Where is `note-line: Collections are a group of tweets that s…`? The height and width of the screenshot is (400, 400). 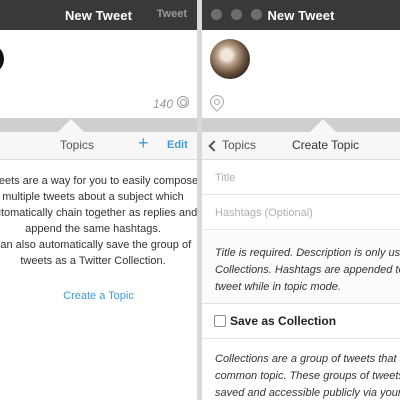 note-line: Collections are a group of tweets that s… is located at coordinates (307, 359).